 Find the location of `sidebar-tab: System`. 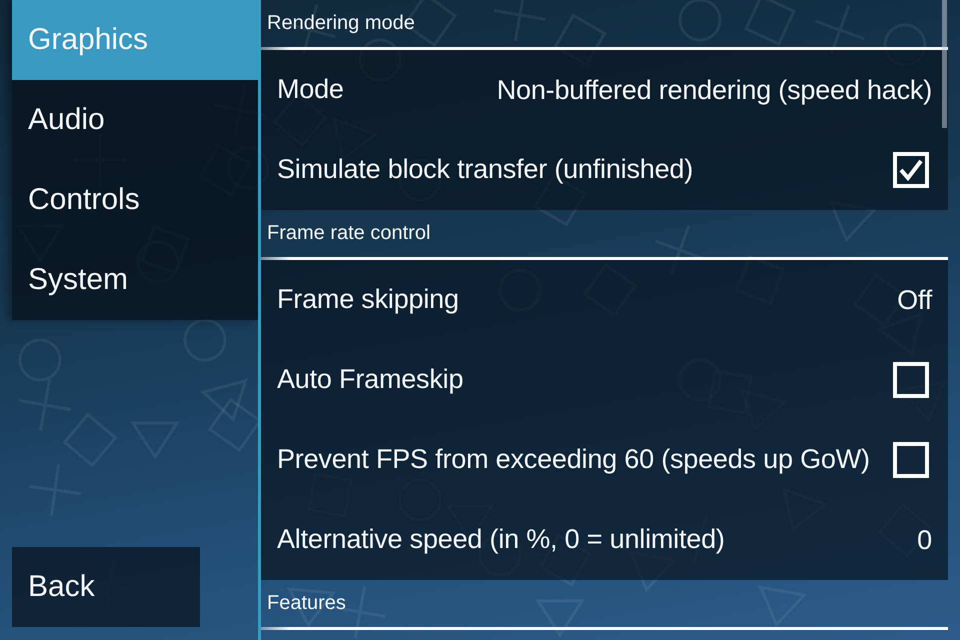

sidebar-tab: System is located at coordinates (135, 280).